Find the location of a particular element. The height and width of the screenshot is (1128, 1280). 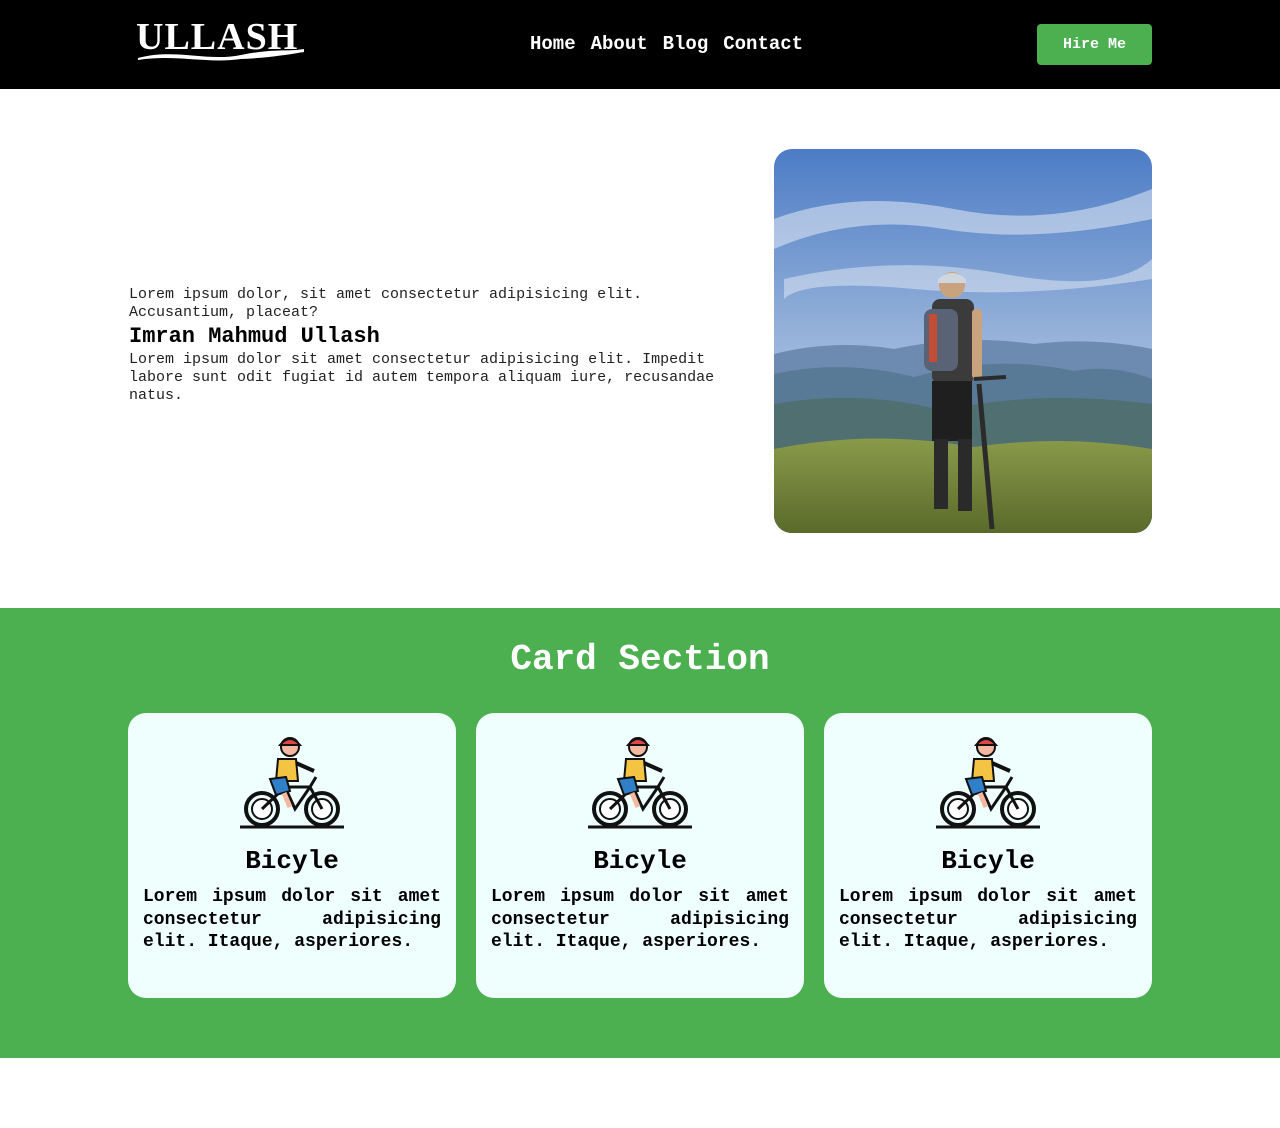

nav-blog-link: Blog is located at coordinates (686, 44).